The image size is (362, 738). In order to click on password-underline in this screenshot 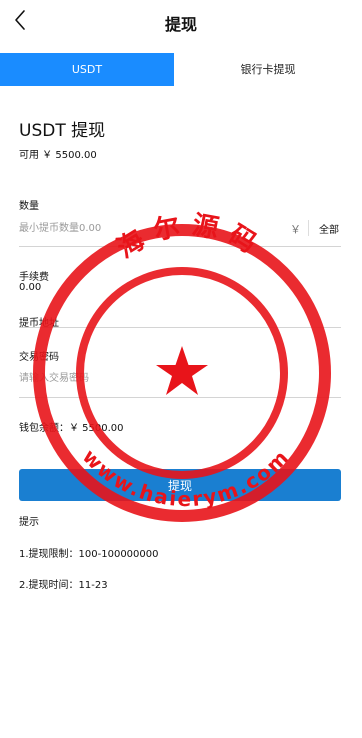, I will do `click(180, 397)`.